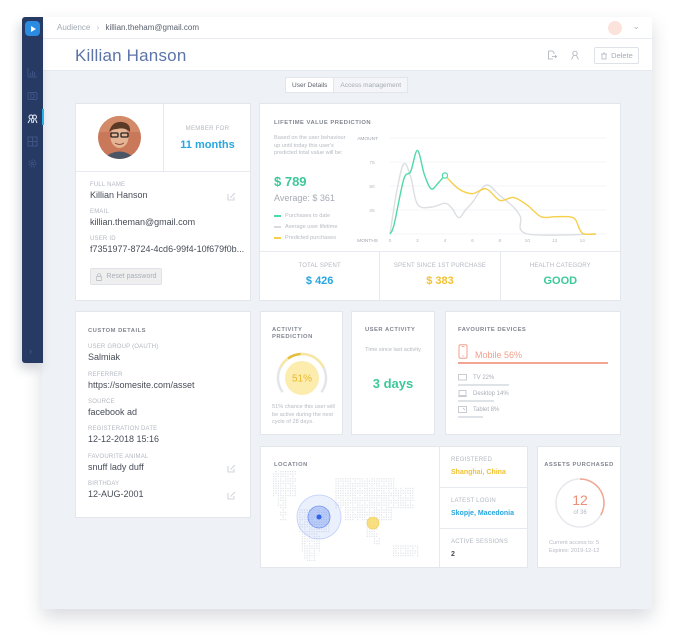 Image resolution: width=676 pixels, height=641 pixels. I want to click on breadcrumb-audience: Audience, so click(73, 27).